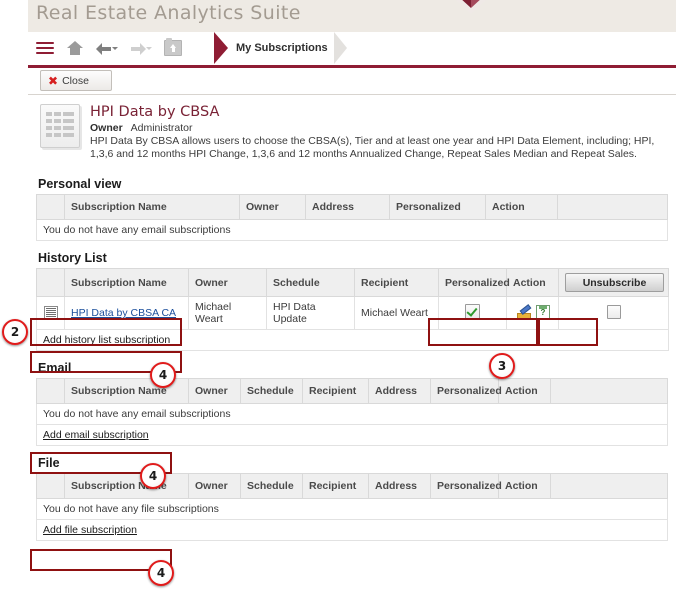  I want to click on add-link-row: Add file subscription, so click(352, 530).